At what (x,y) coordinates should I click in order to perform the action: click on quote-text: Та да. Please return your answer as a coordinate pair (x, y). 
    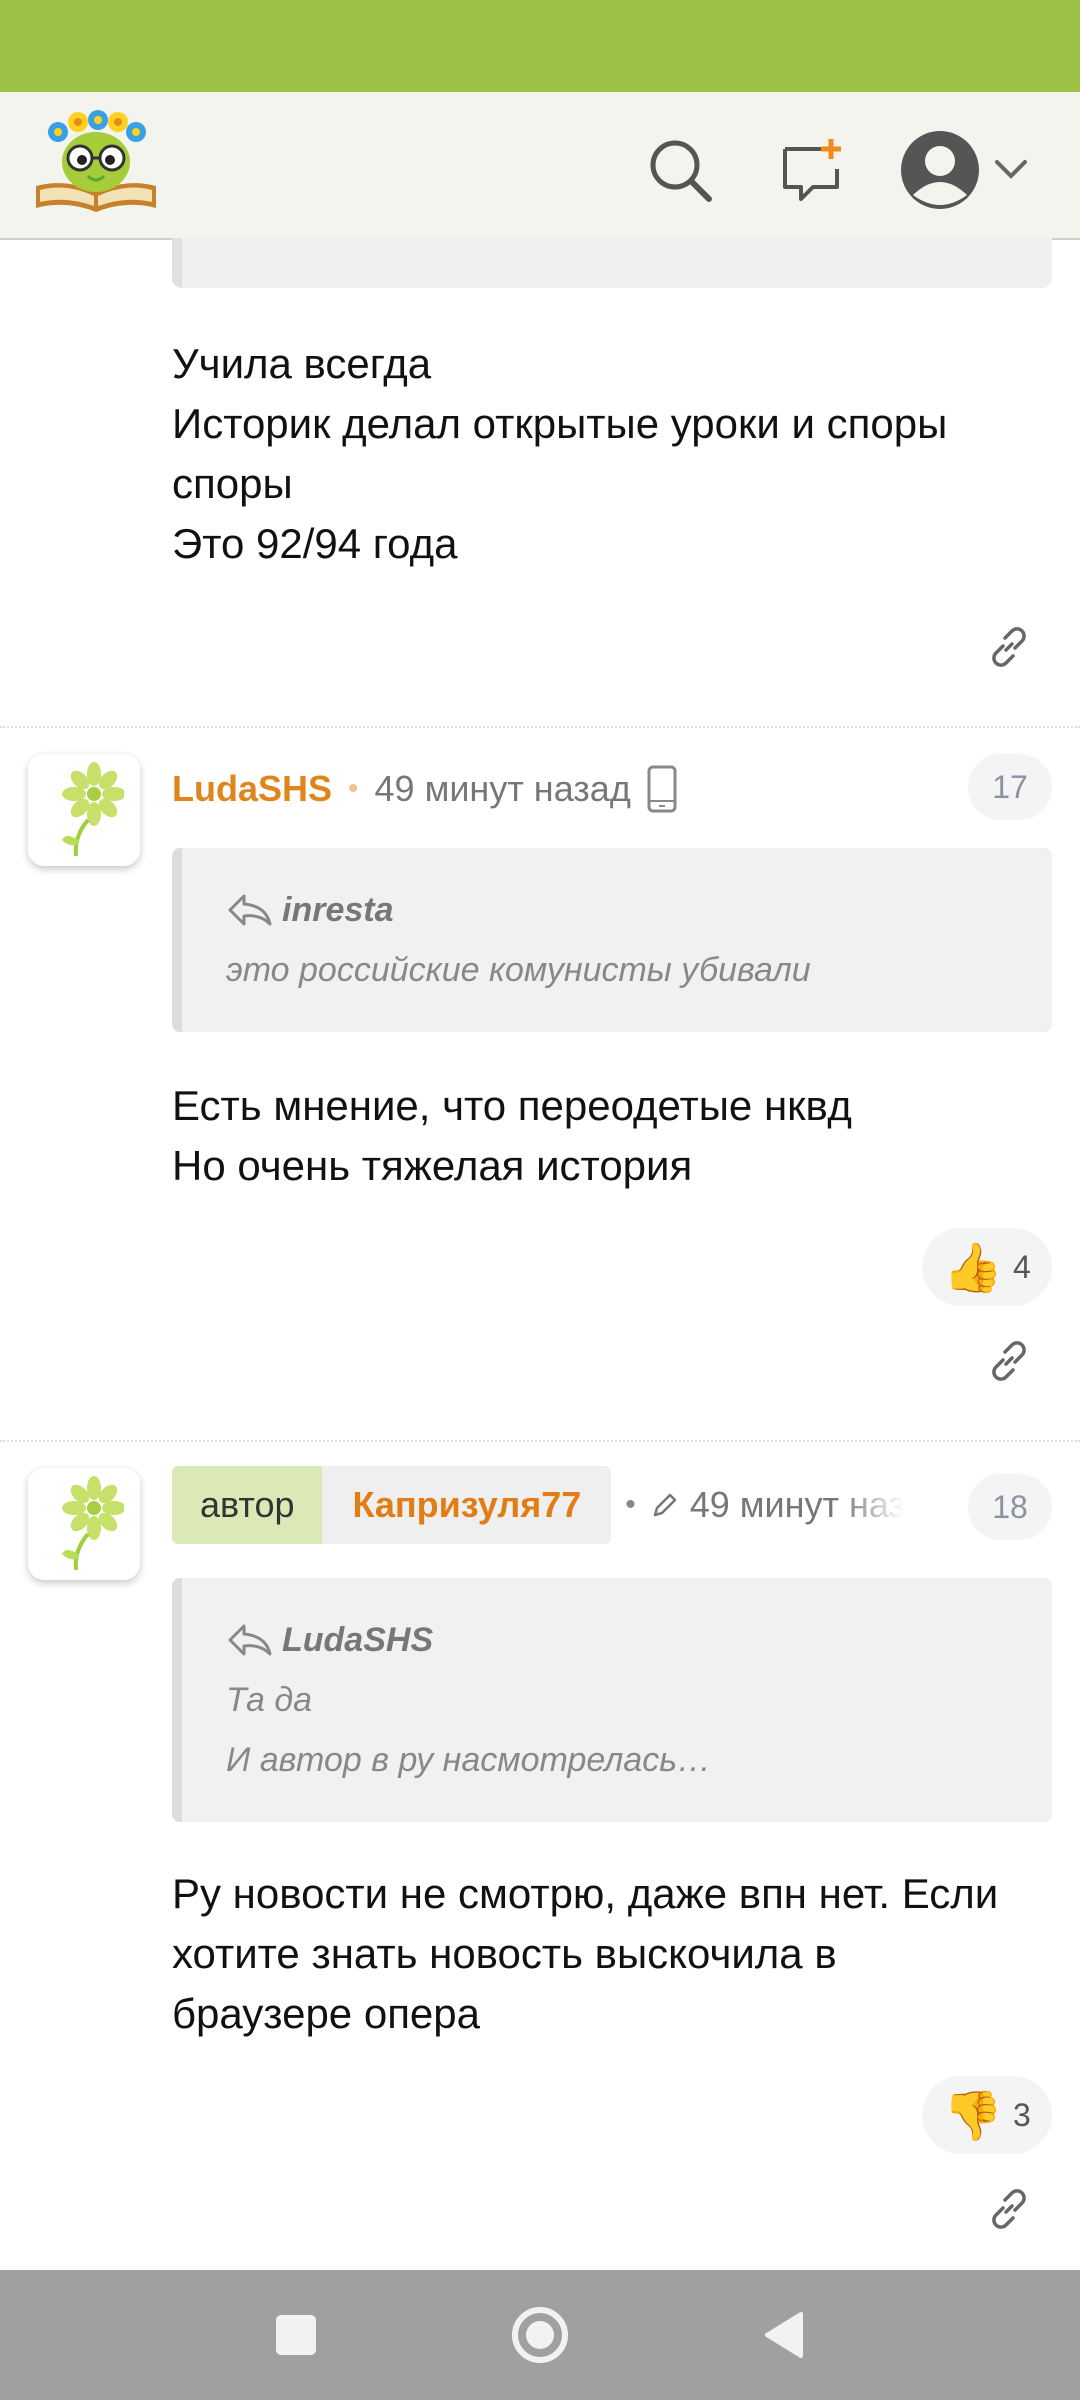
    Looking at the image, I should click on (269, 1700).